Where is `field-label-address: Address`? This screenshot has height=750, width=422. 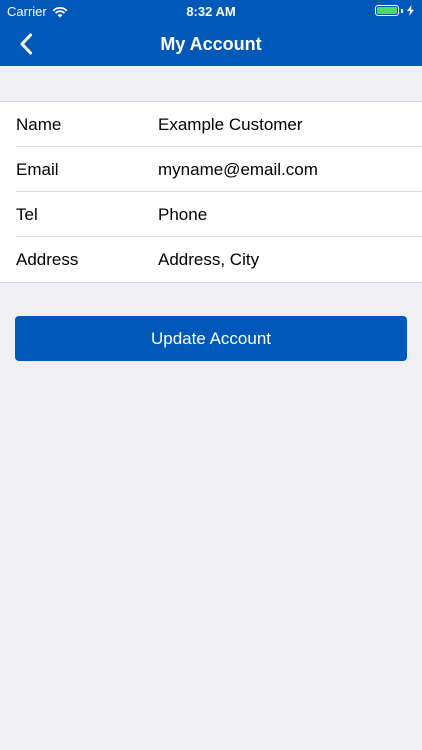 field-label-address: Address is located at coordinates (47, 259).